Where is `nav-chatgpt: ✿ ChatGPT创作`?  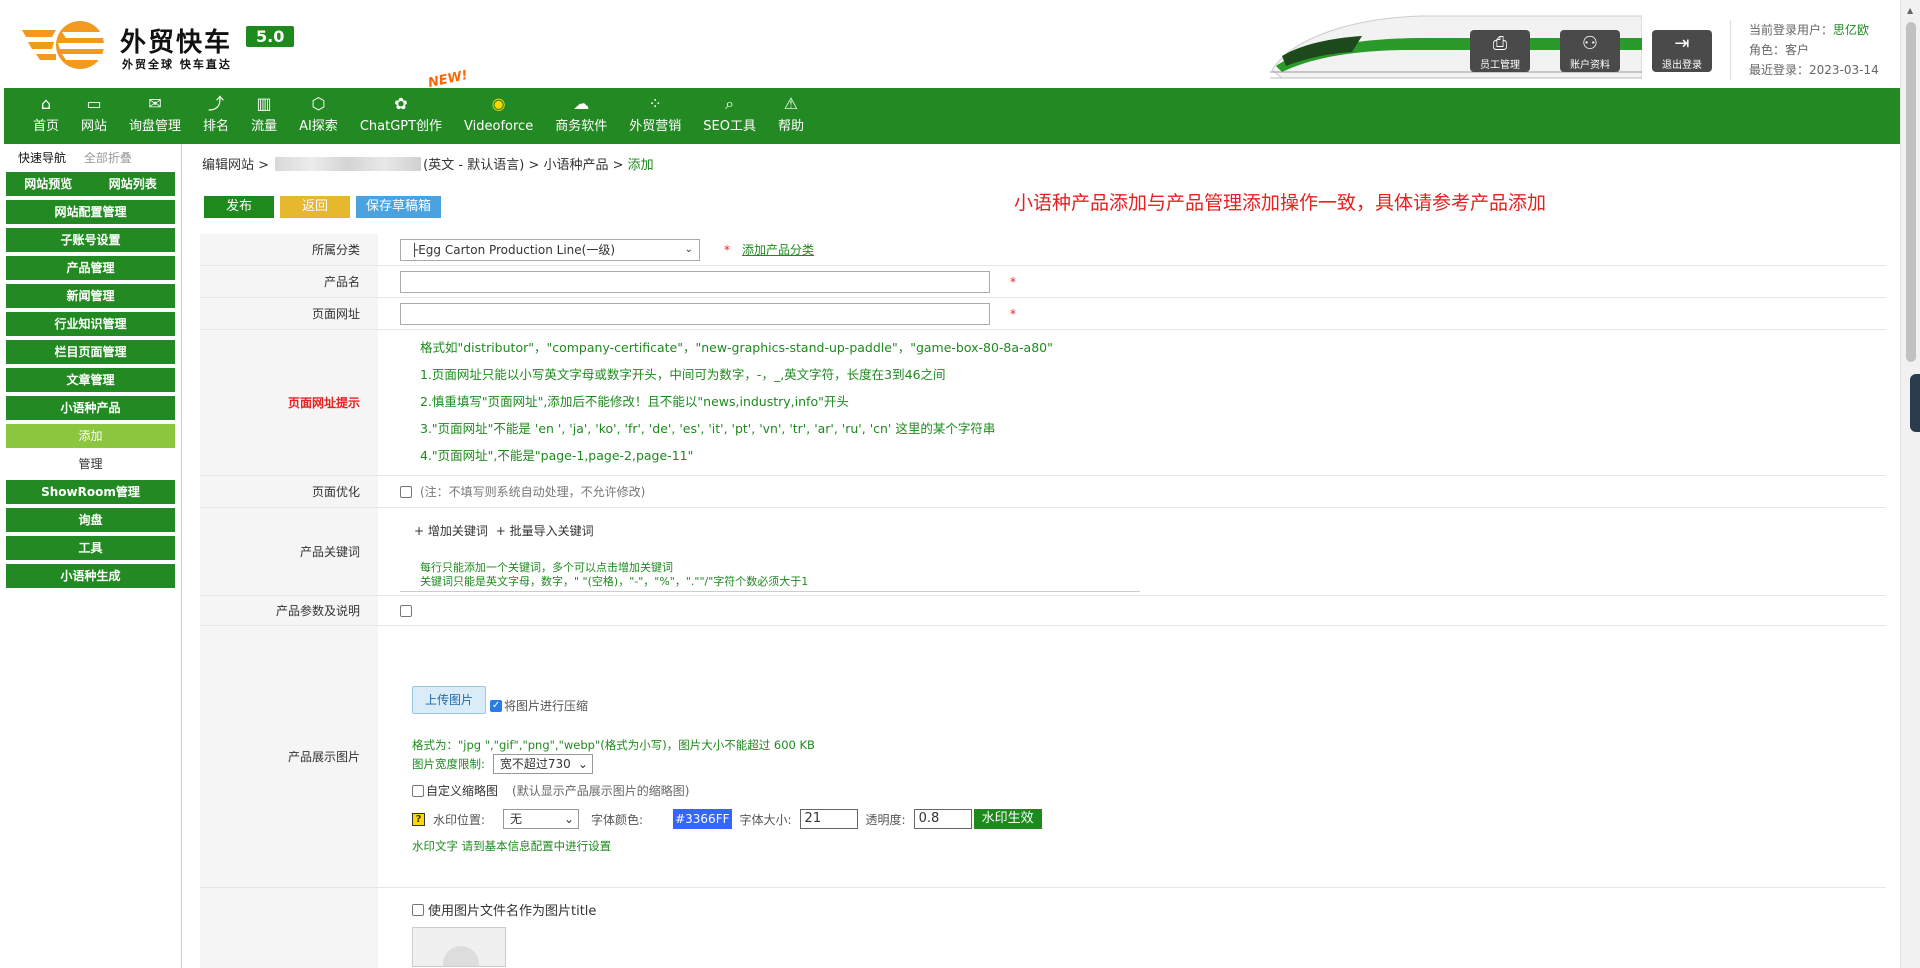 nav-chatgpt: ✿ ChatGPT创作 is located at coordinates (401, 116).